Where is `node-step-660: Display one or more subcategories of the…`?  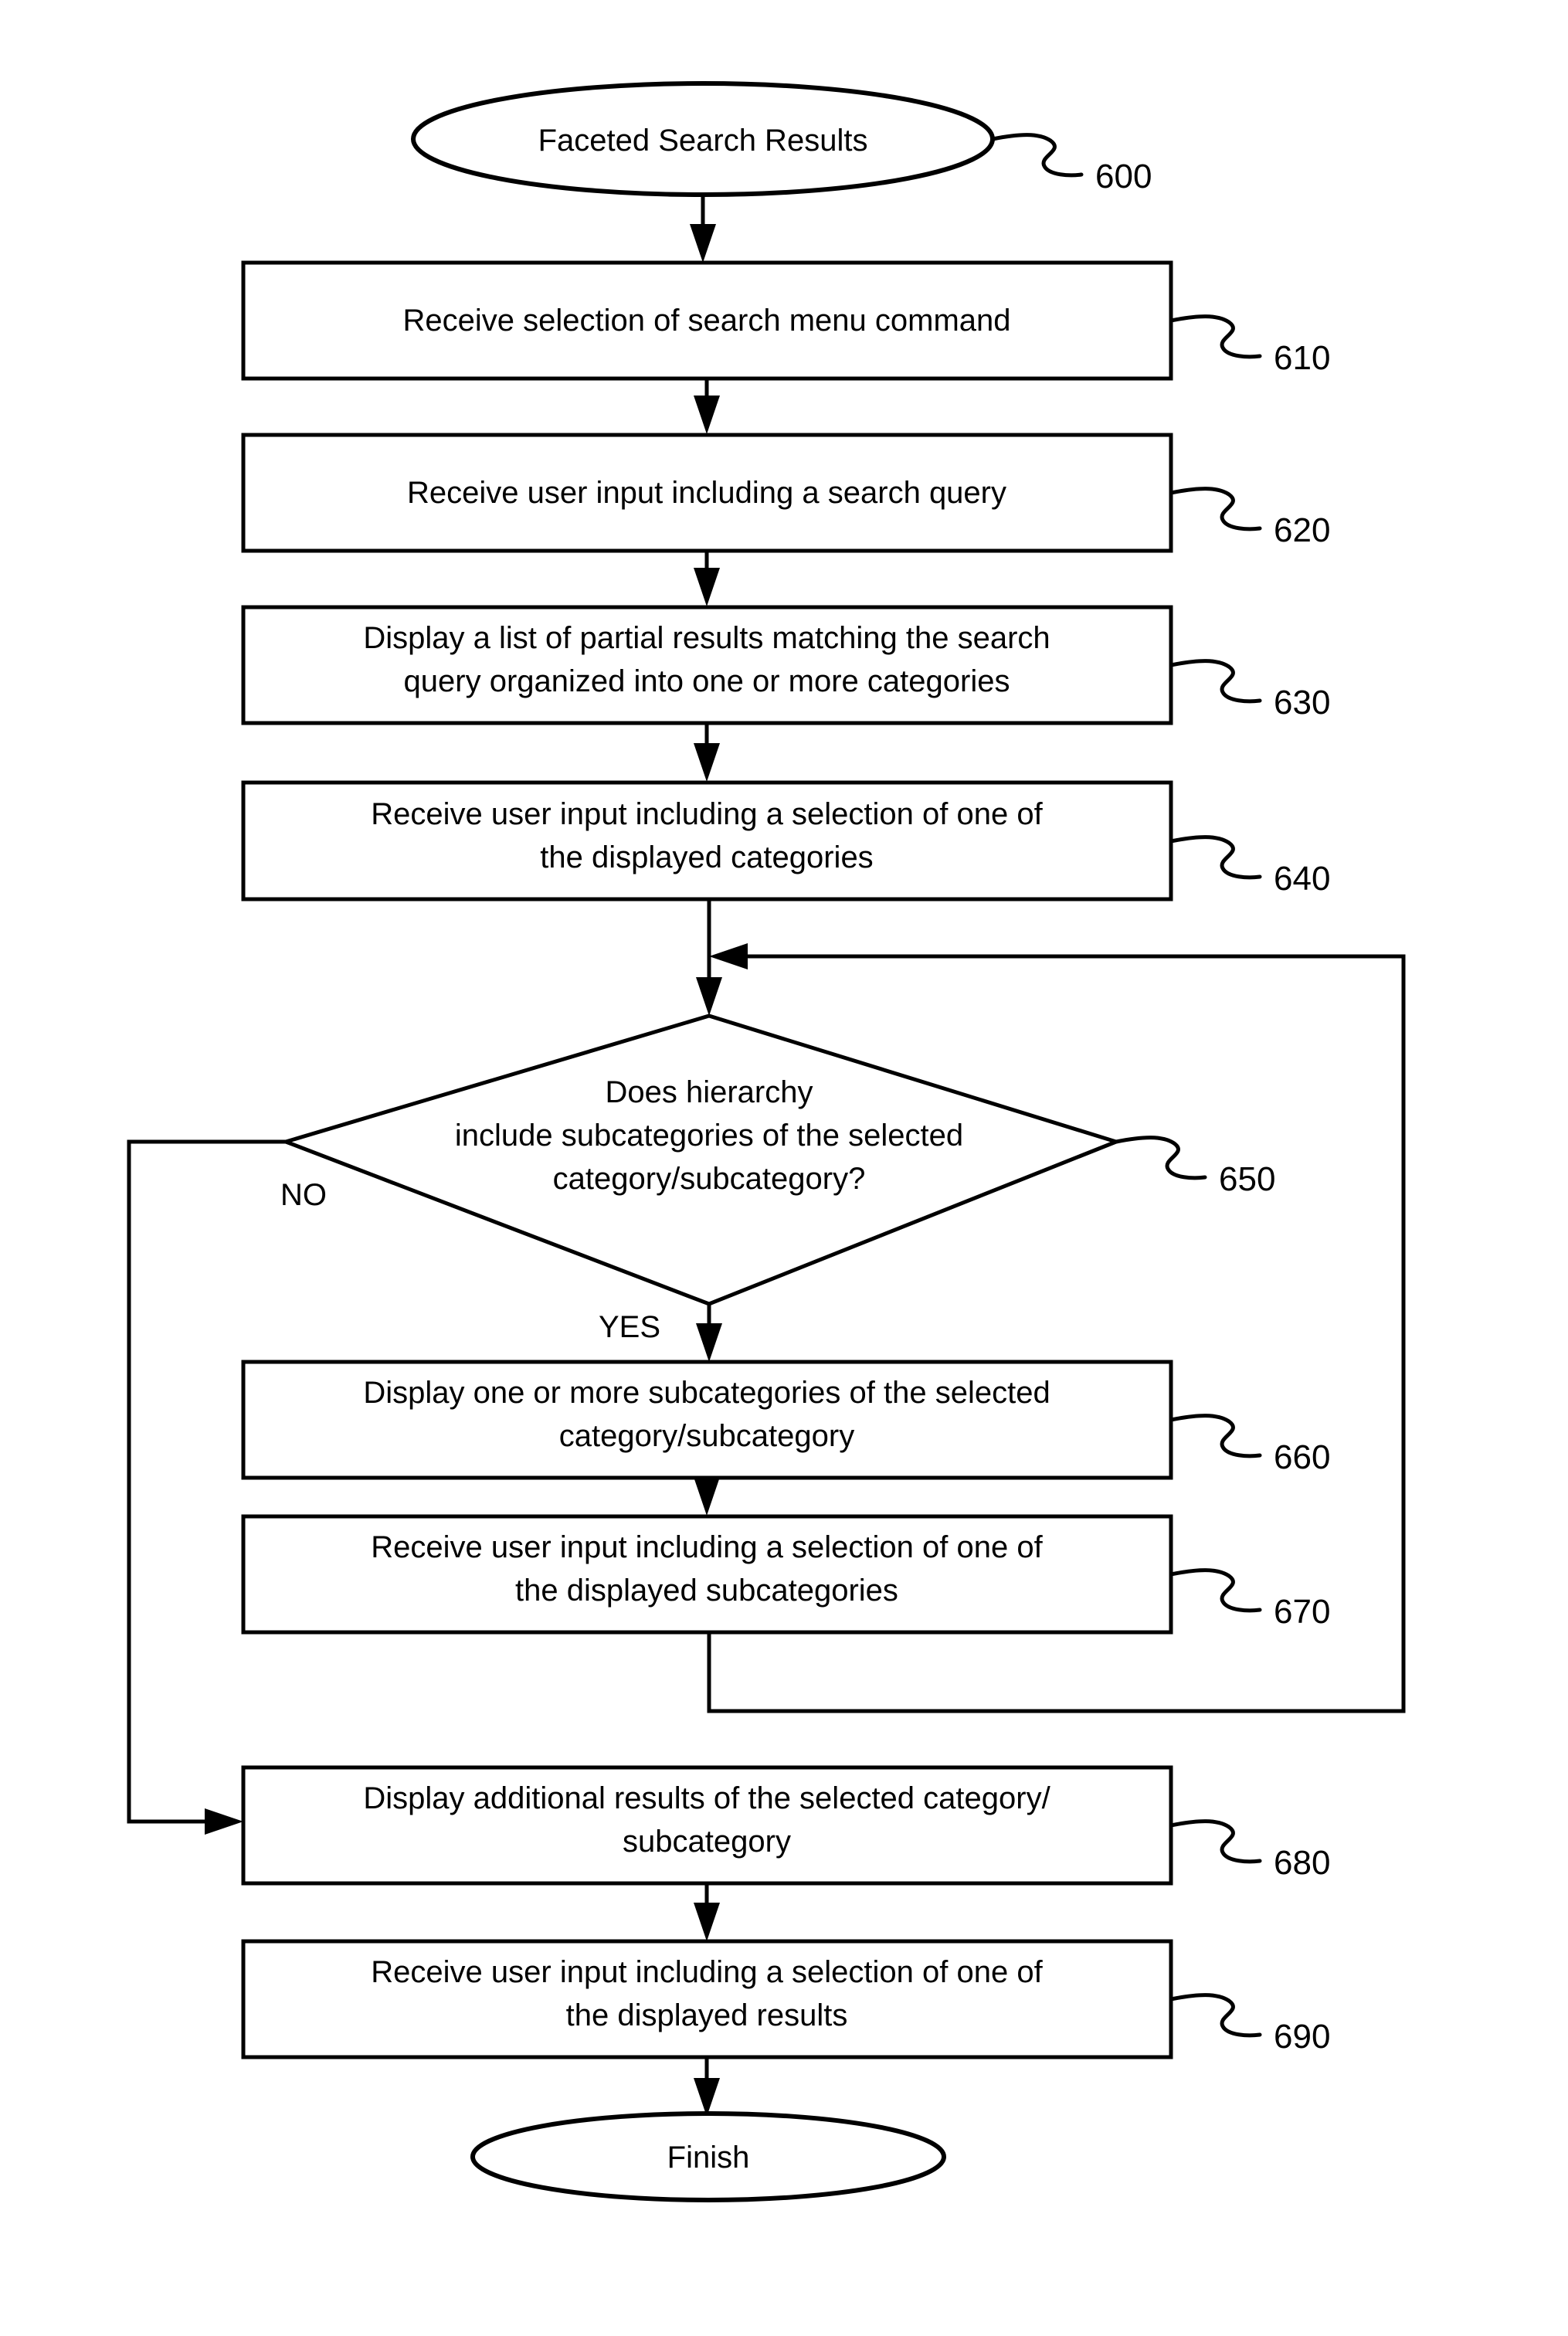 node-step-660: Display one or more subcategories of the… is located at coordinates (707, 1420).